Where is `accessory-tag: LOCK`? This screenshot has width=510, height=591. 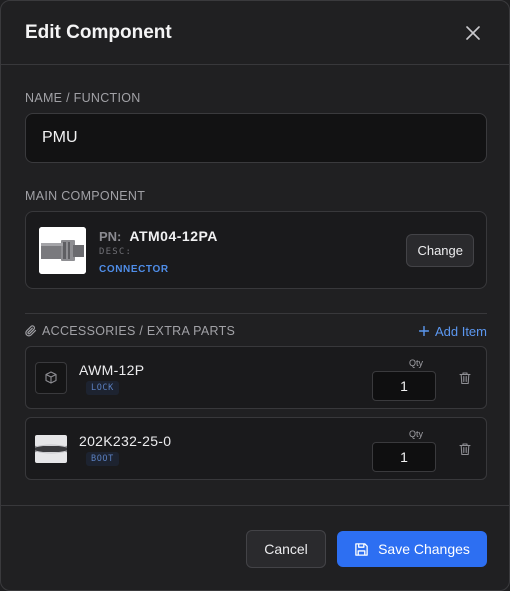 accessory-tag: LOCK is located at coordinates (102, 388).